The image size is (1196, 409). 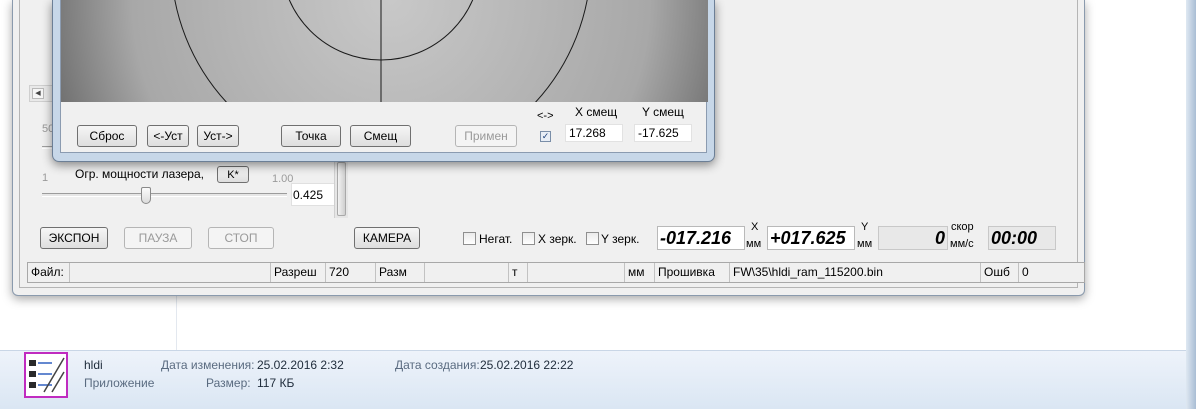 I want to click on scroll-left-arrow-icon: ◀, so click(x=38, y=93).